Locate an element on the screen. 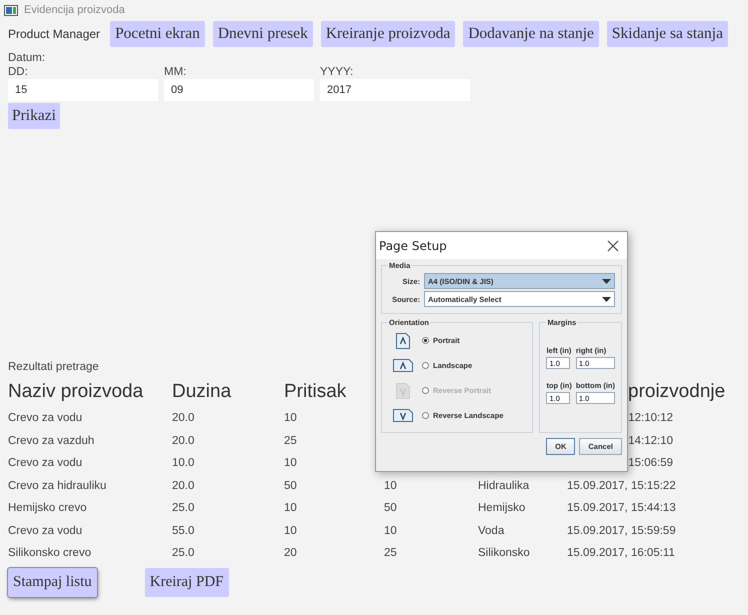 Image resolution: width=748 pixels, height=615 pixels. date-field: 09 is located at coordinates (239, 90).